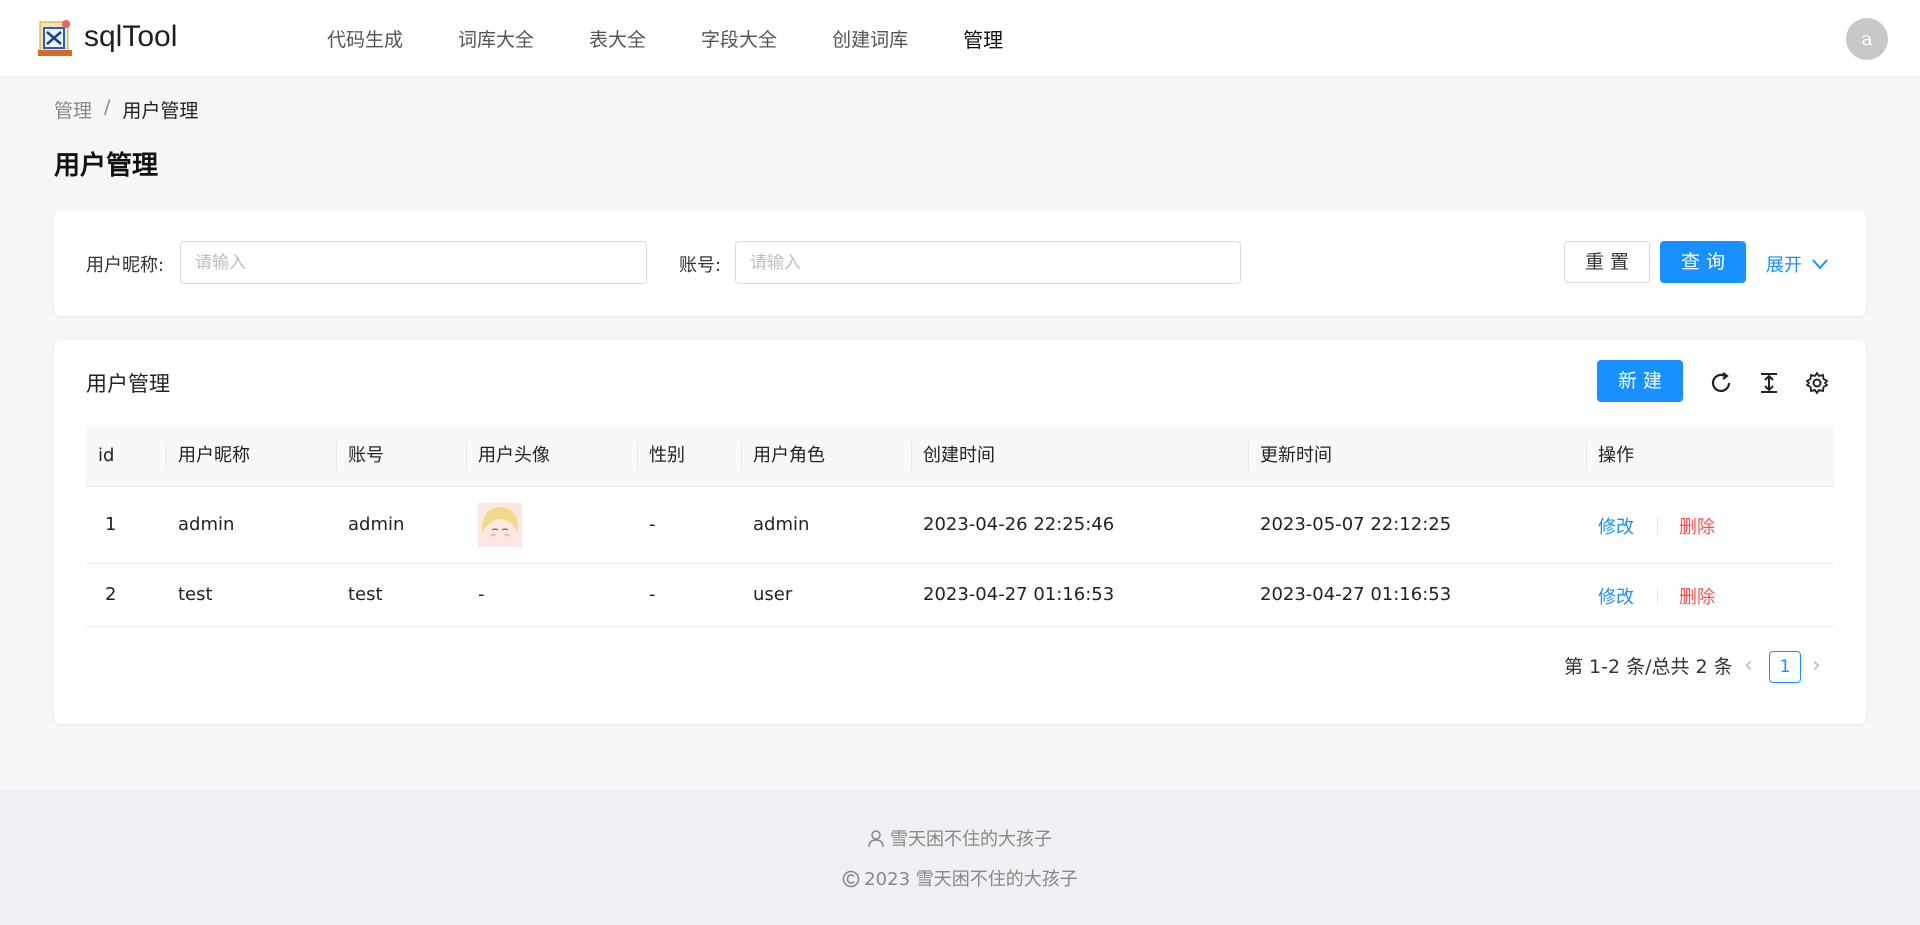 This screenshot has width=1920, height=925. Describe the element at coordinates (125, 265) in the screenshot. I see `nickname-label: 用户昵称:` at that location.